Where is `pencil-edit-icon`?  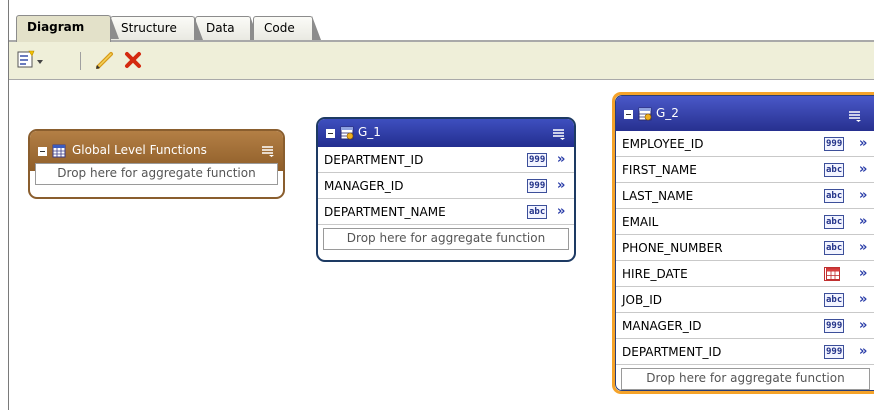
pencil-edit-icon is located at coordinates (104, 60).